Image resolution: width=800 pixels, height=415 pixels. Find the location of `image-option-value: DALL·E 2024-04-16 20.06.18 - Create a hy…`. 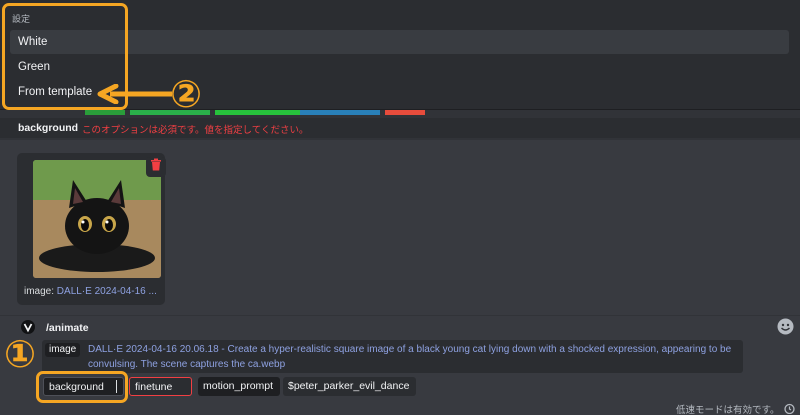

image-option-value: DALL·E 2024-04-16 20.06.18 - Create a hy… is located at coordinates (410, 357).